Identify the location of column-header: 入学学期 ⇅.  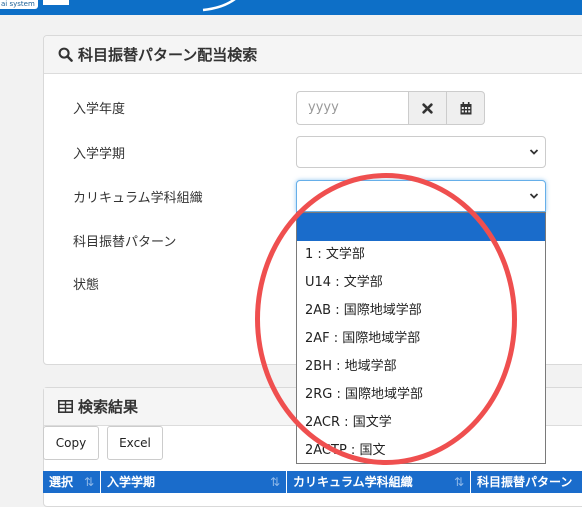
(194, 482).